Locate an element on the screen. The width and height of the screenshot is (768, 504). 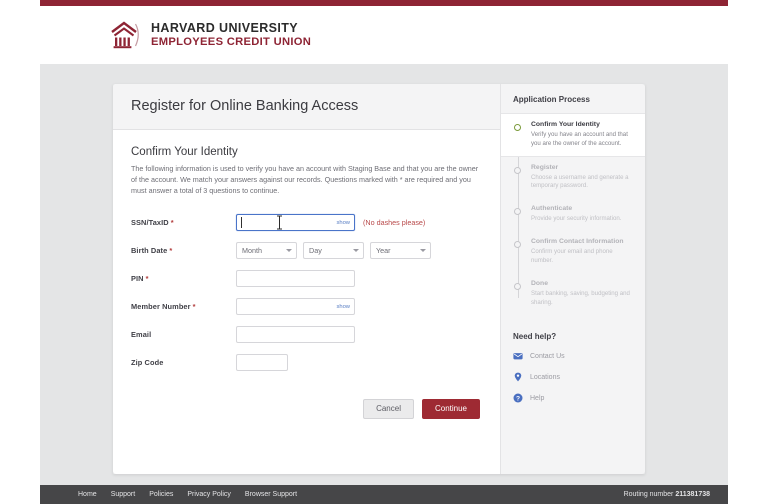
help-link-label: Contact Us is located at coordinates (547, 356).